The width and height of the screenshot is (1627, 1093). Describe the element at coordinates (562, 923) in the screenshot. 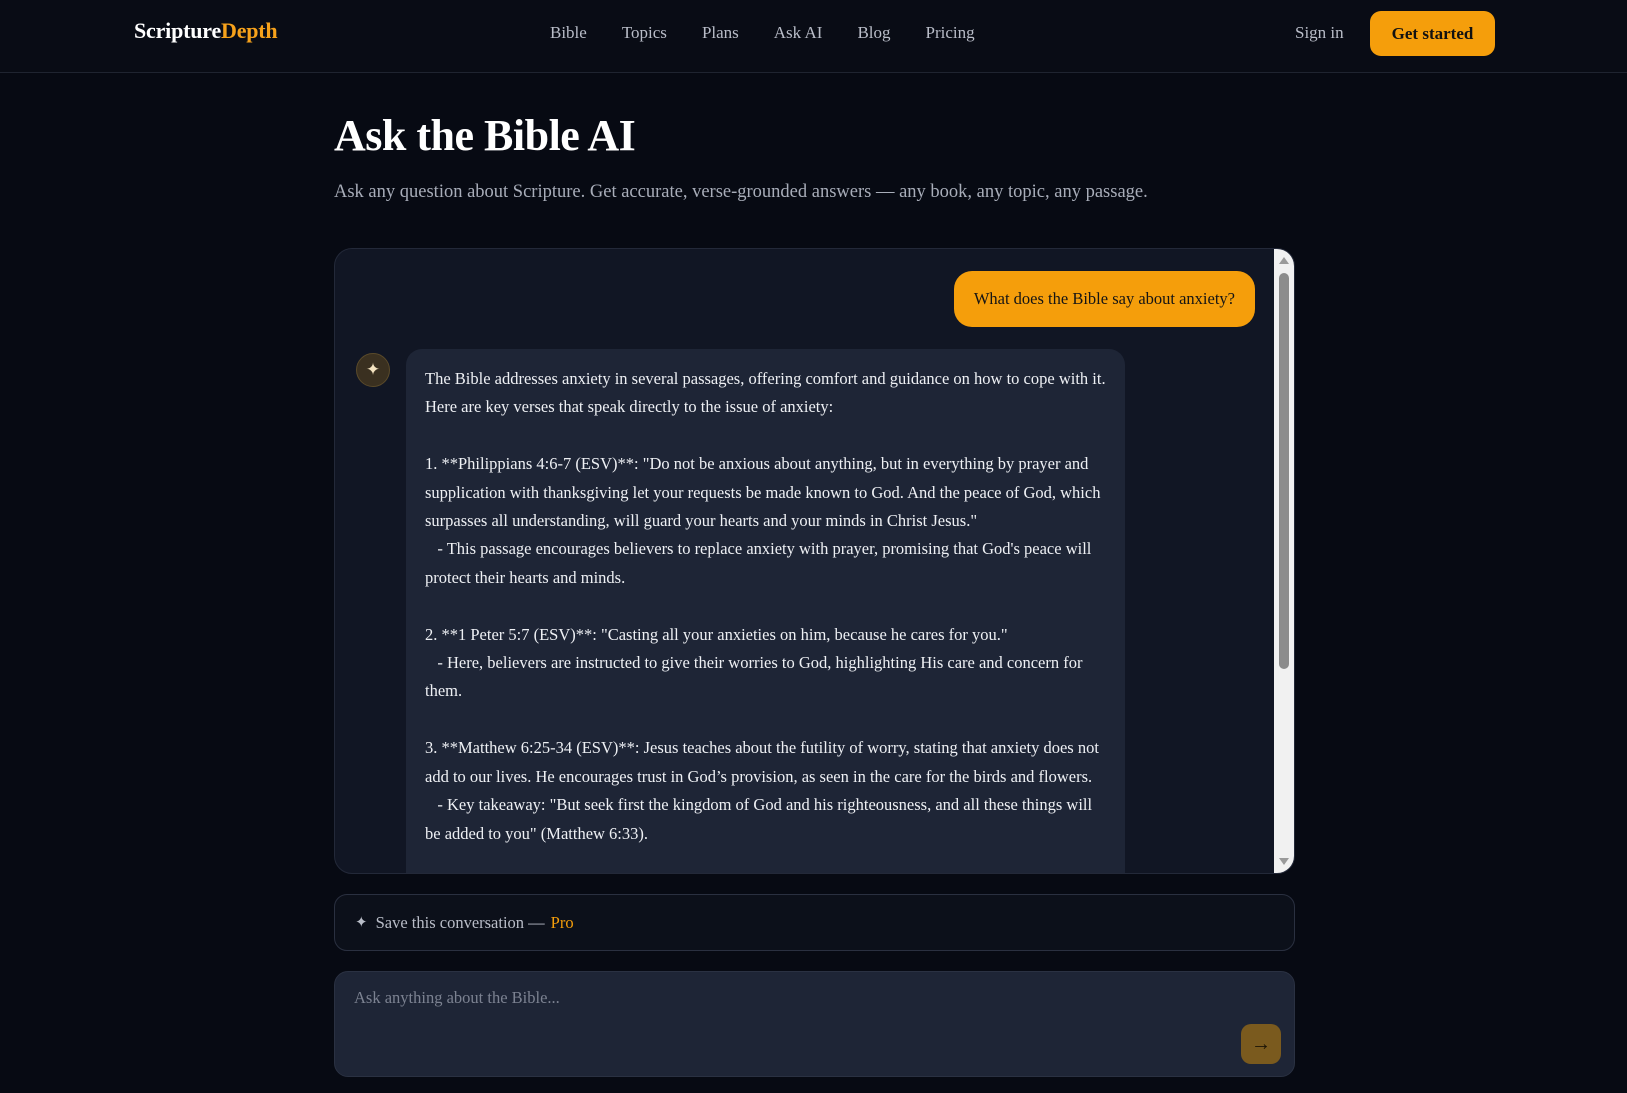

I see `pro-badge: Pro` at that location.